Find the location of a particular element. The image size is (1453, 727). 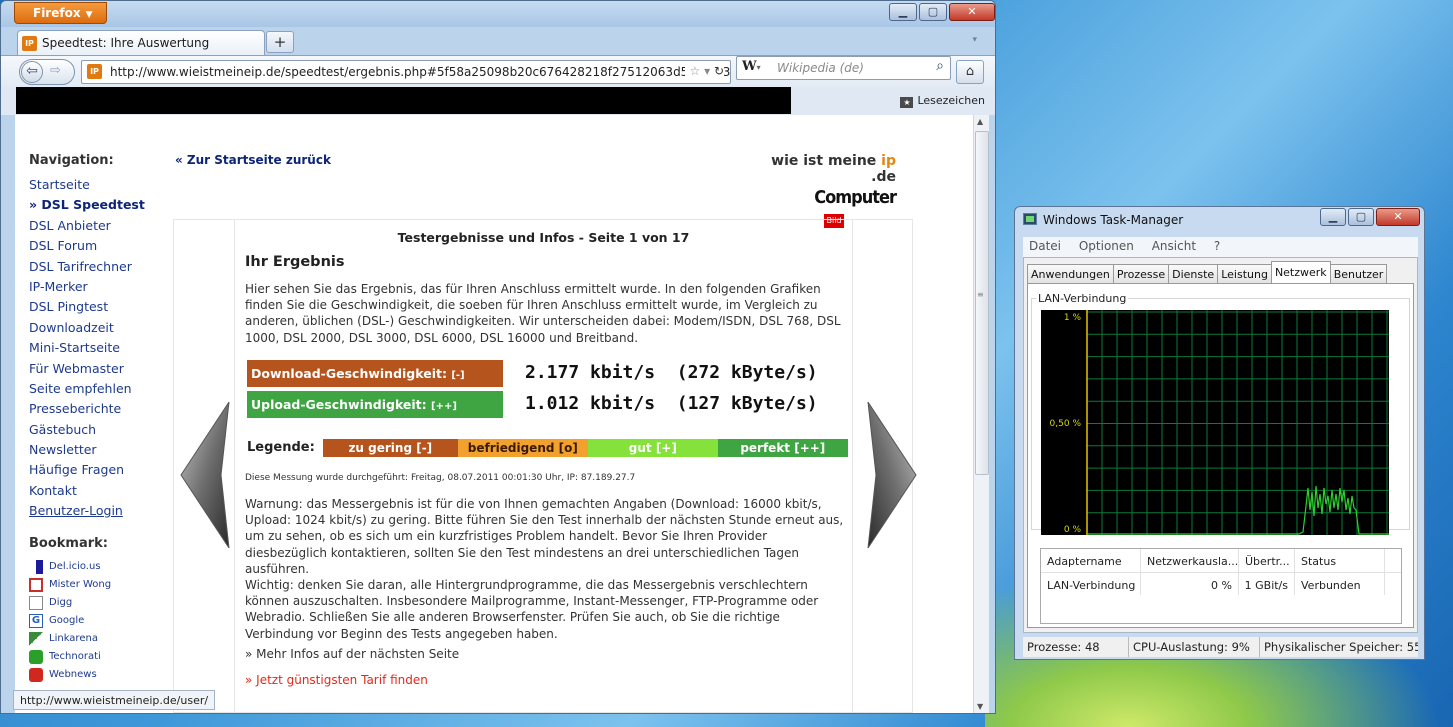

upload-kbit: 1.012 kbit/s is located at coordinates (590, 403).